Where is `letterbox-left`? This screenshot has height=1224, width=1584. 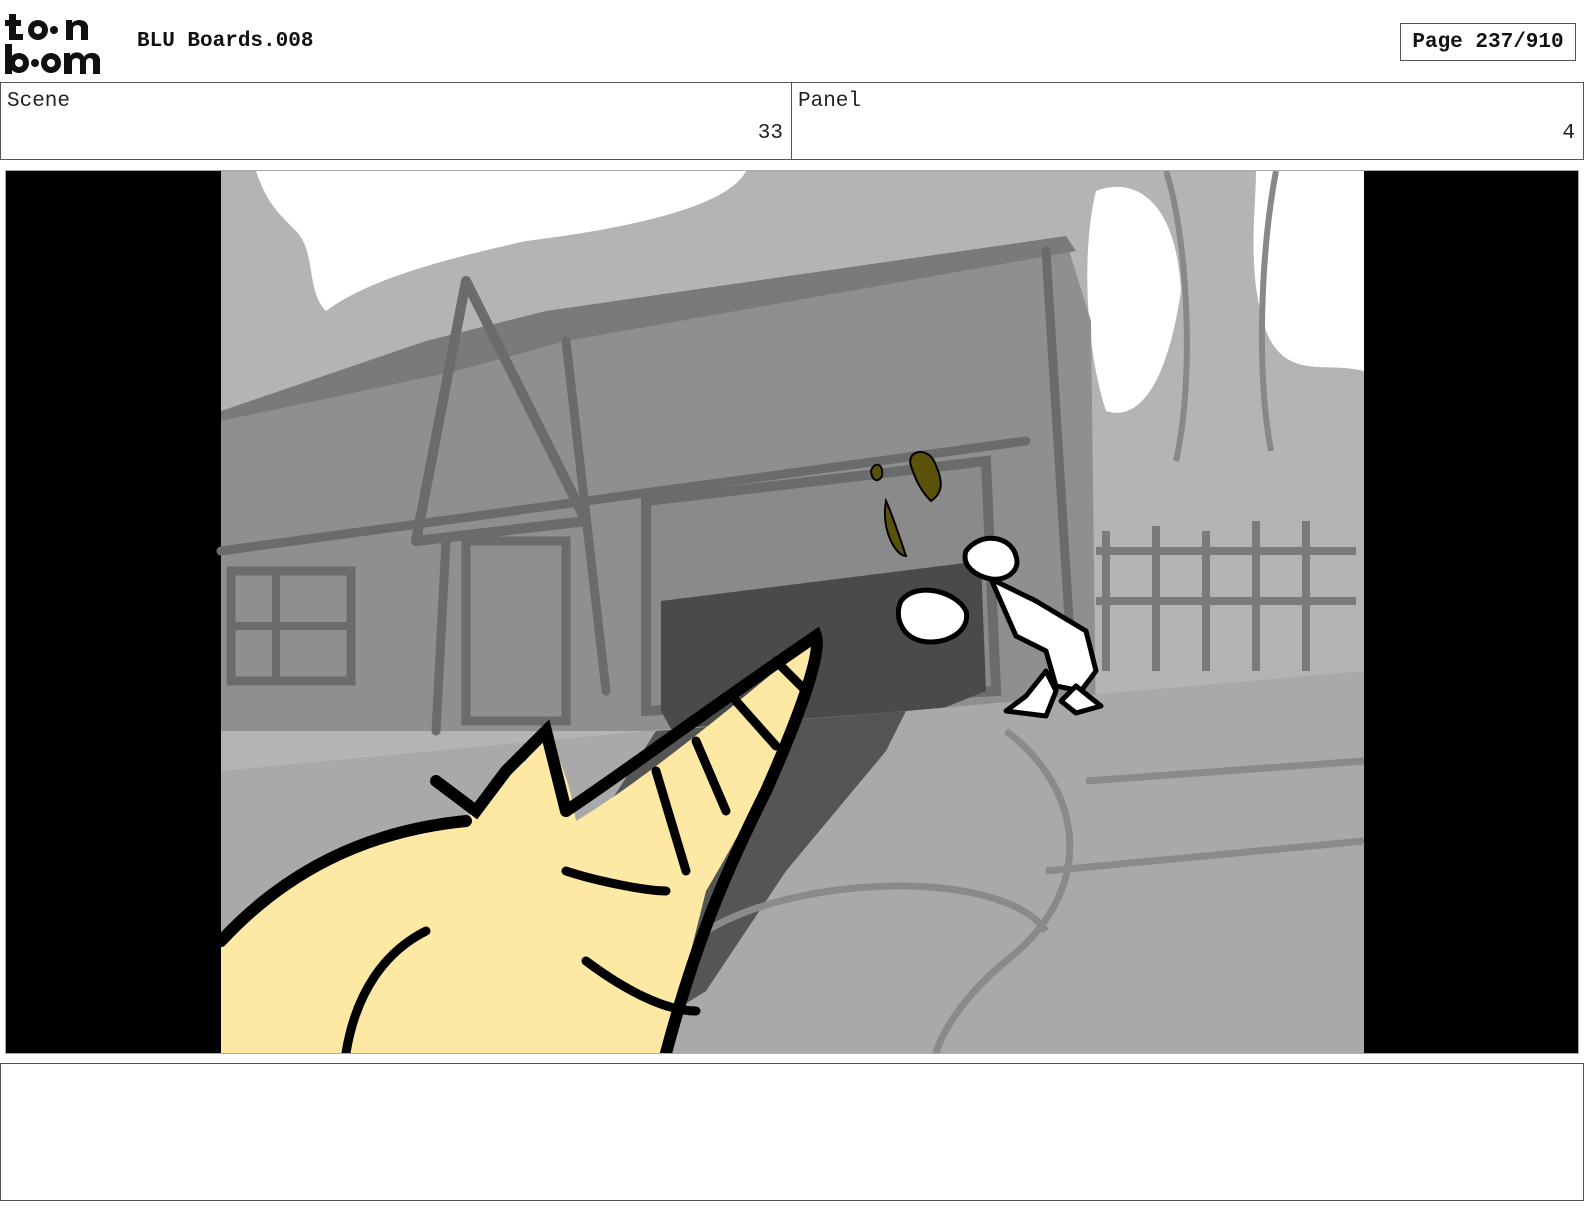 letterbox-left is located at coordinates (113, 612).